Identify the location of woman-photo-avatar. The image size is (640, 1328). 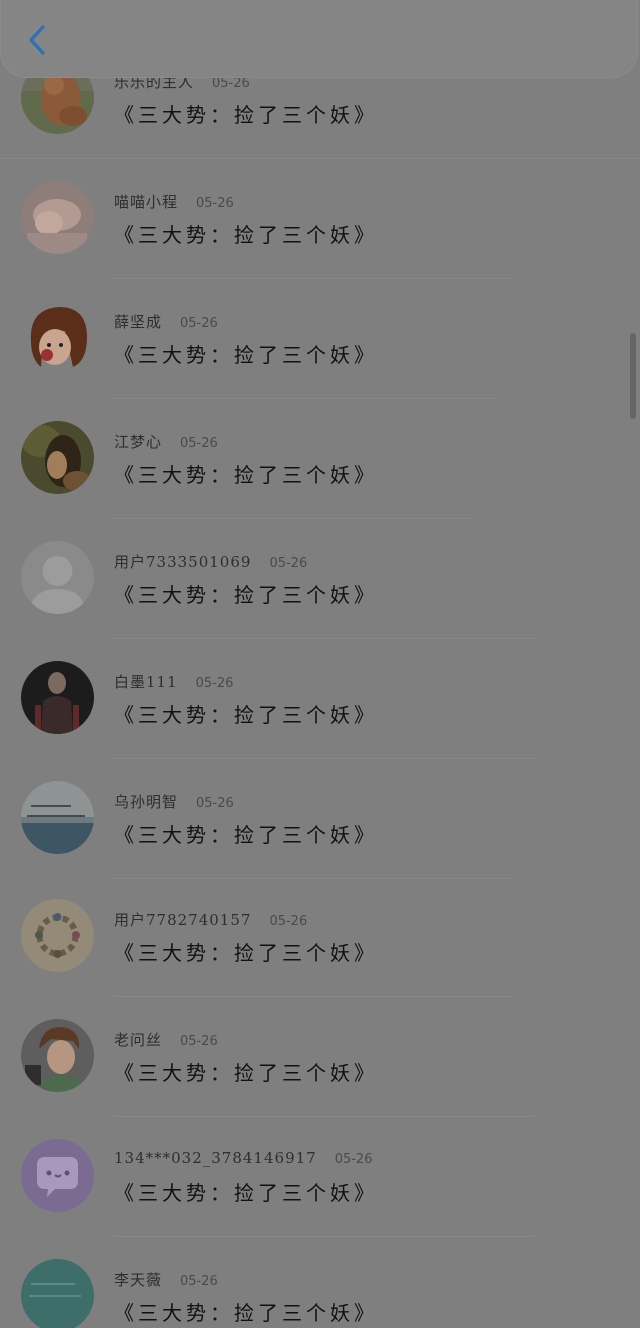
(57, 457).